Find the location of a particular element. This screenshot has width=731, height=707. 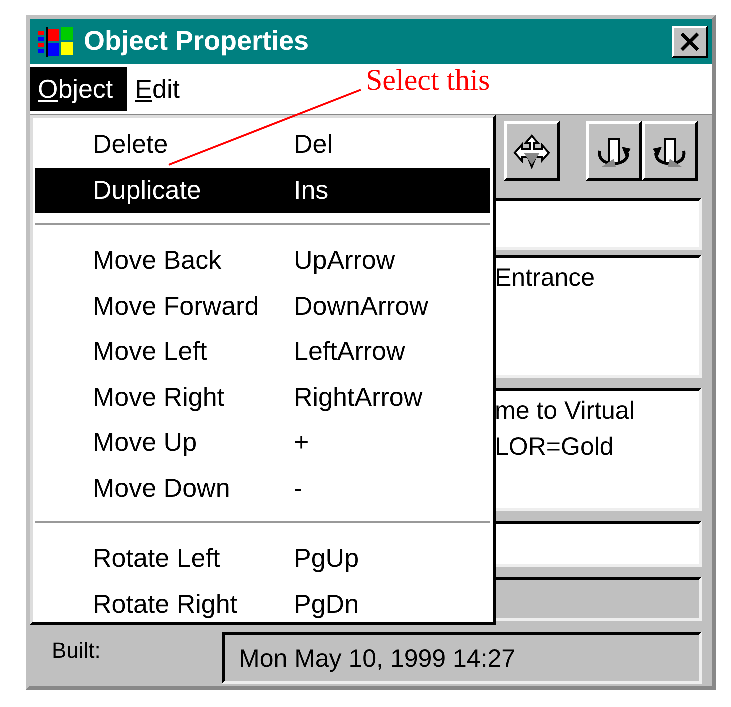

menu-bar-item: Edit is located at coordinates (160, 89).